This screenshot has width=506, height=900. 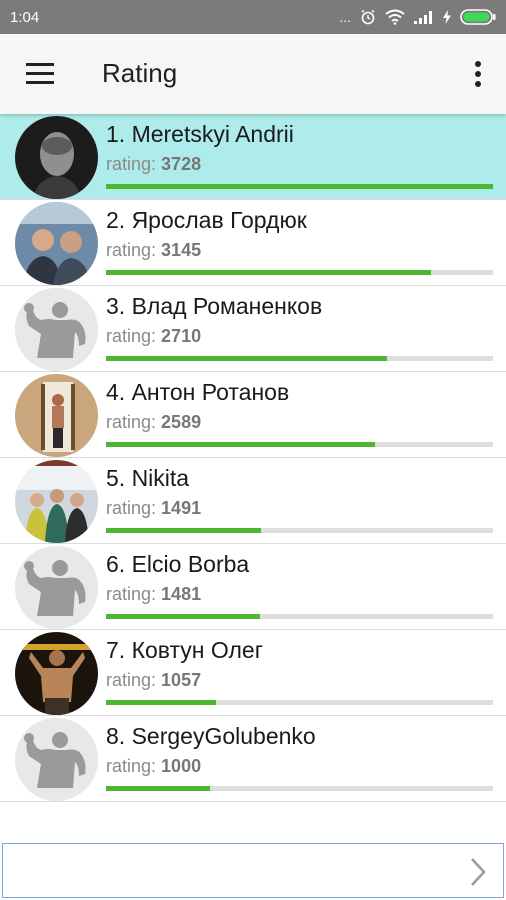 I want to click on rating-text: rating: 3145, so click(x=153, y=250).